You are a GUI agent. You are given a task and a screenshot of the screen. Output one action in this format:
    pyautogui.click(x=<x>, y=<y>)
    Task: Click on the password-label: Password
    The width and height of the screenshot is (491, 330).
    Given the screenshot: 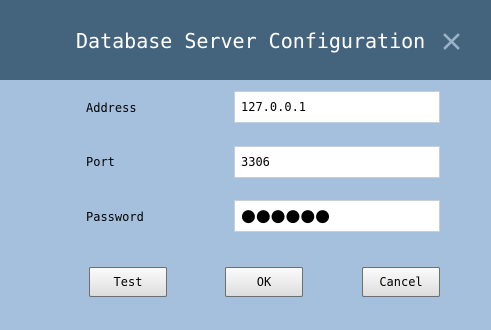 What is the action you would take?
    pyautogui.click(x=115, y=217)
    